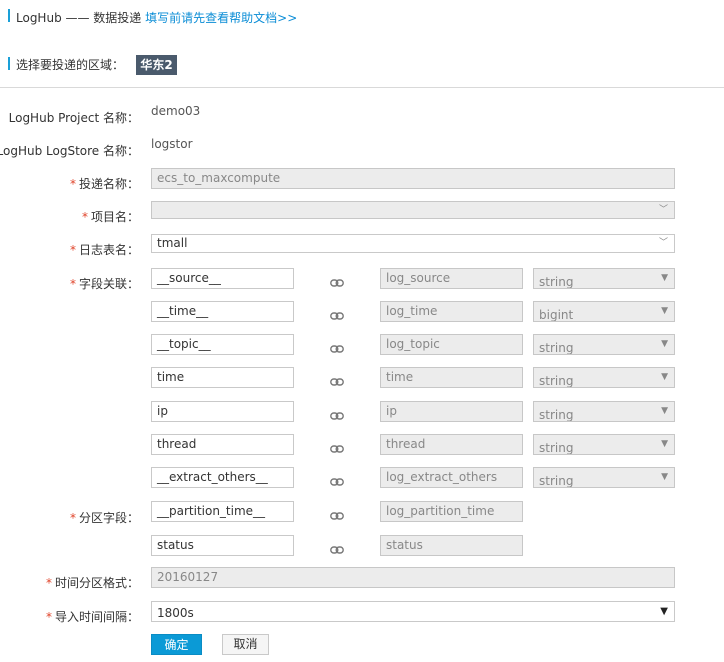 The width and height of the screenshot is (724, 662). What do you see at coordinates (451, 411) in the screenshot?
I see `field-target-input: ip` at bounding box center [451, 411].